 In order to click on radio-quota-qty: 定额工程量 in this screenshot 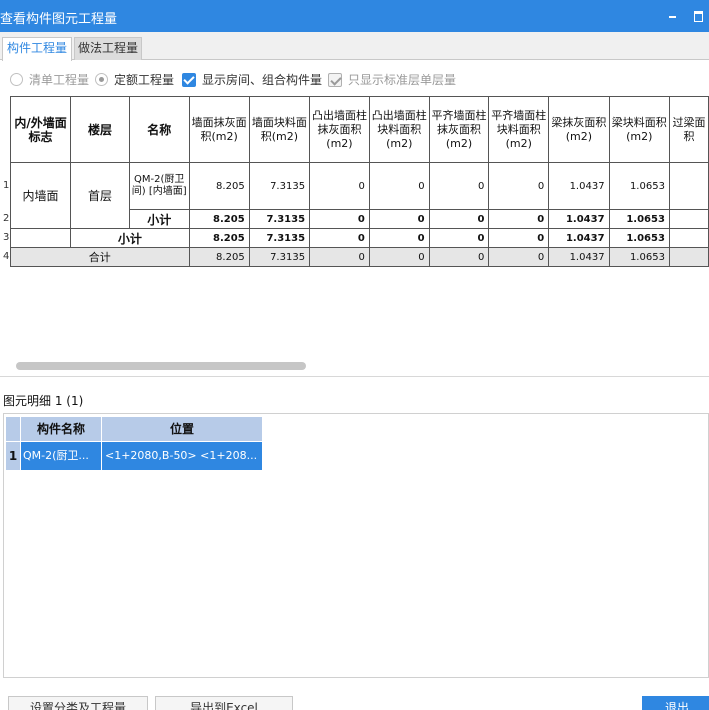, I will do `click(134, 80)`.